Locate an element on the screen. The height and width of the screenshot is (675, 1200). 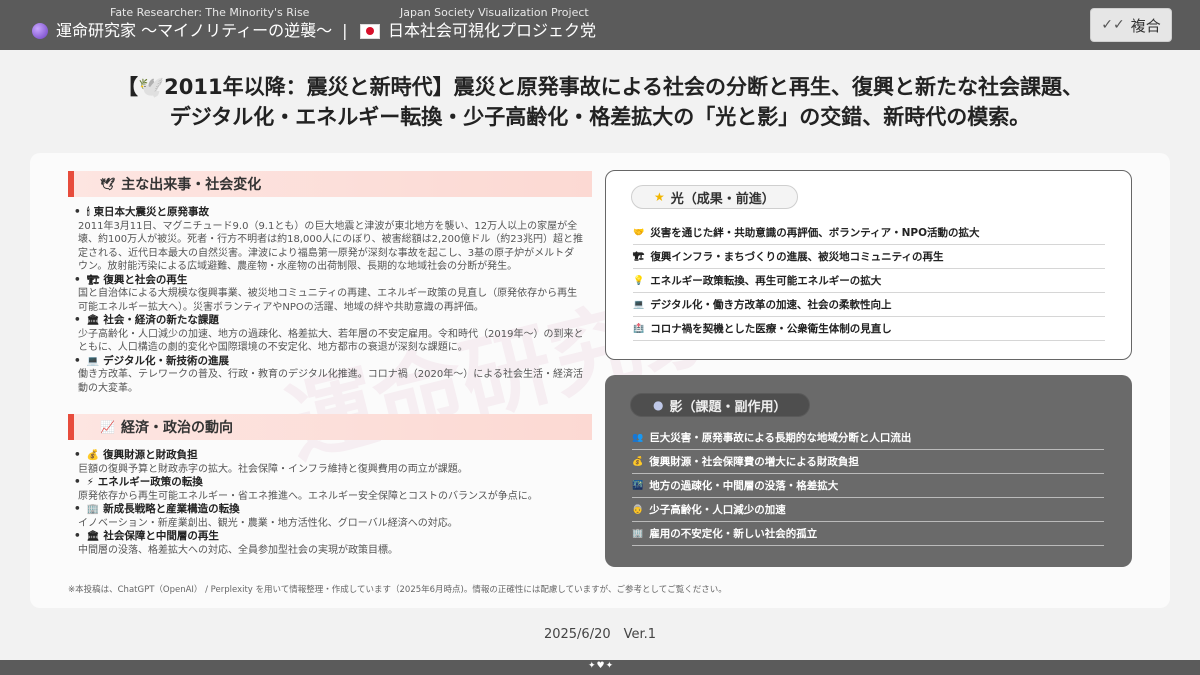
item-title-text: 復興と社会の再生 is located at coordinates (145, 279).